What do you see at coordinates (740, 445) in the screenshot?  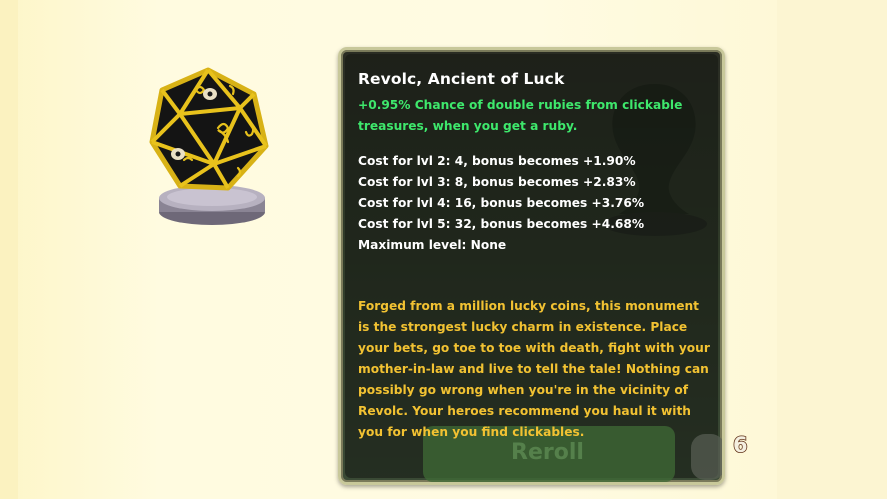 I see `reroll-cost-count: 6` at bounding box center [740, 445].